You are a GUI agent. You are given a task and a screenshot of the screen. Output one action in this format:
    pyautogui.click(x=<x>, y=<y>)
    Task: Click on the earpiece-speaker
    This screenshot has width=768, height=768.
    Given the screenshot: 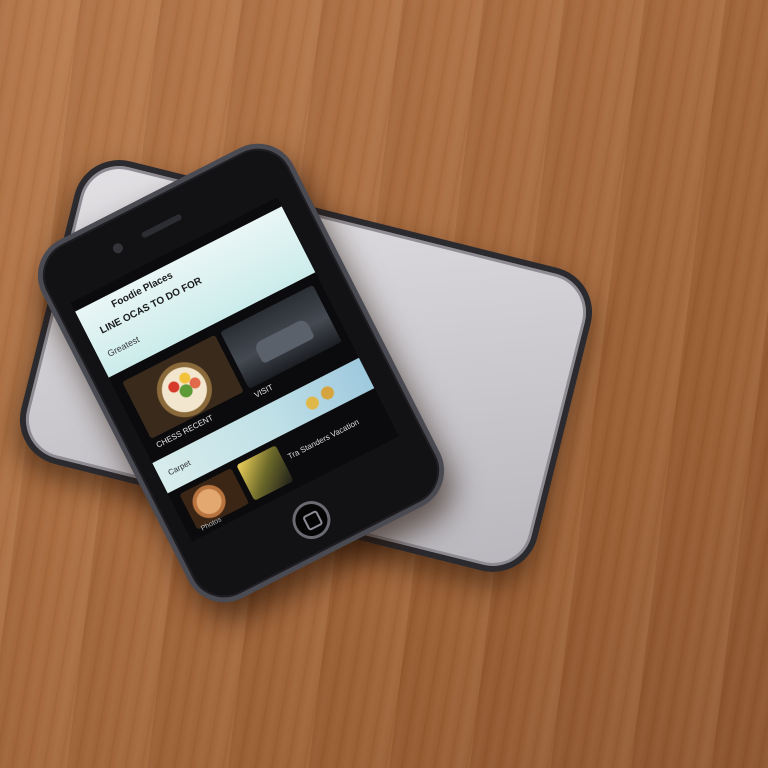 What is the action you would take?
    pyautogui.click(x=161, y=226)
    